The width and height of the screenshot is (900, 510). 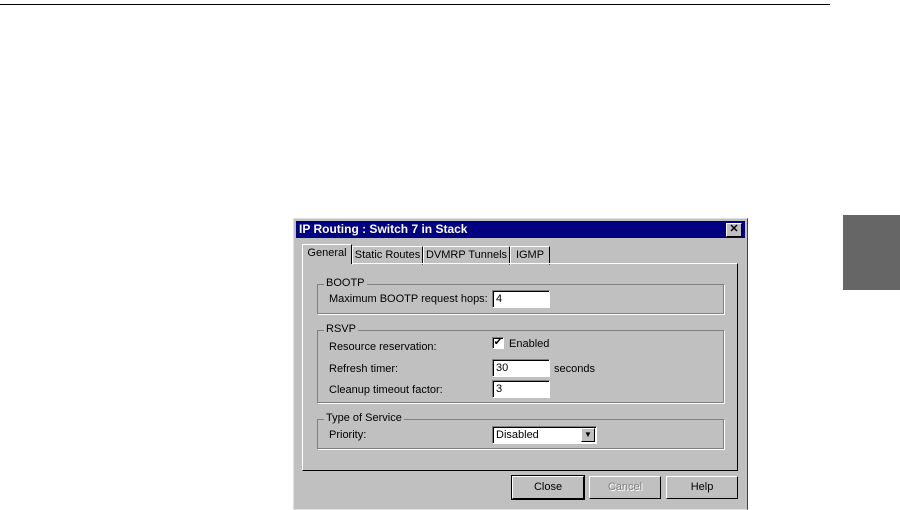 What do you see at coordinates (544, 435) in the screenshot?
I see `priority-select: Disabled ▼` at bounding box center [544, 435].